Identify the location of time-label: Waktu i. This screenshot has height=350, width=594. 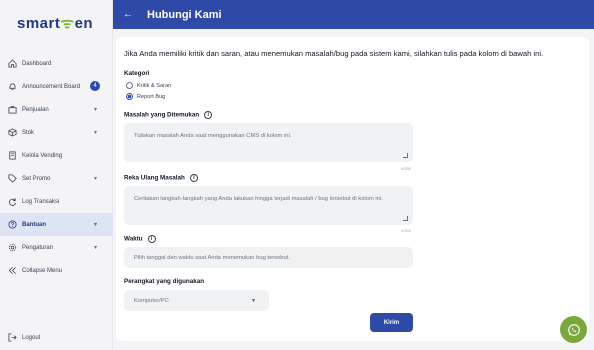
(140, 239).